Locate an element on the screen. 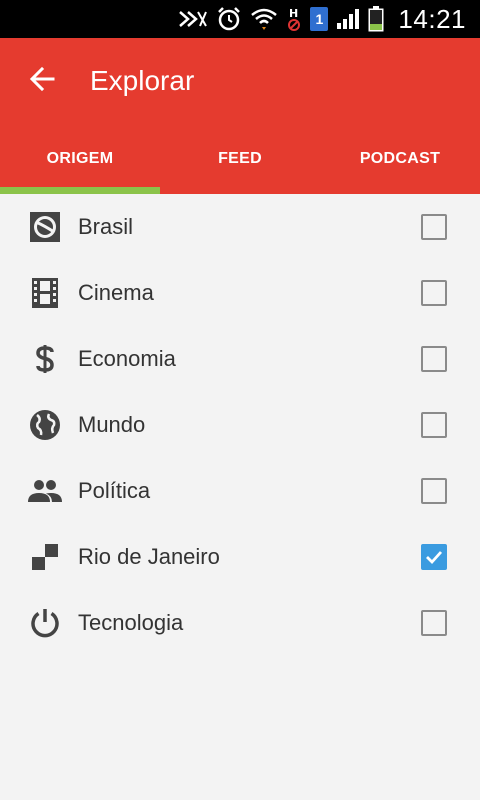  people-icon is located at coordinates (45, 491).